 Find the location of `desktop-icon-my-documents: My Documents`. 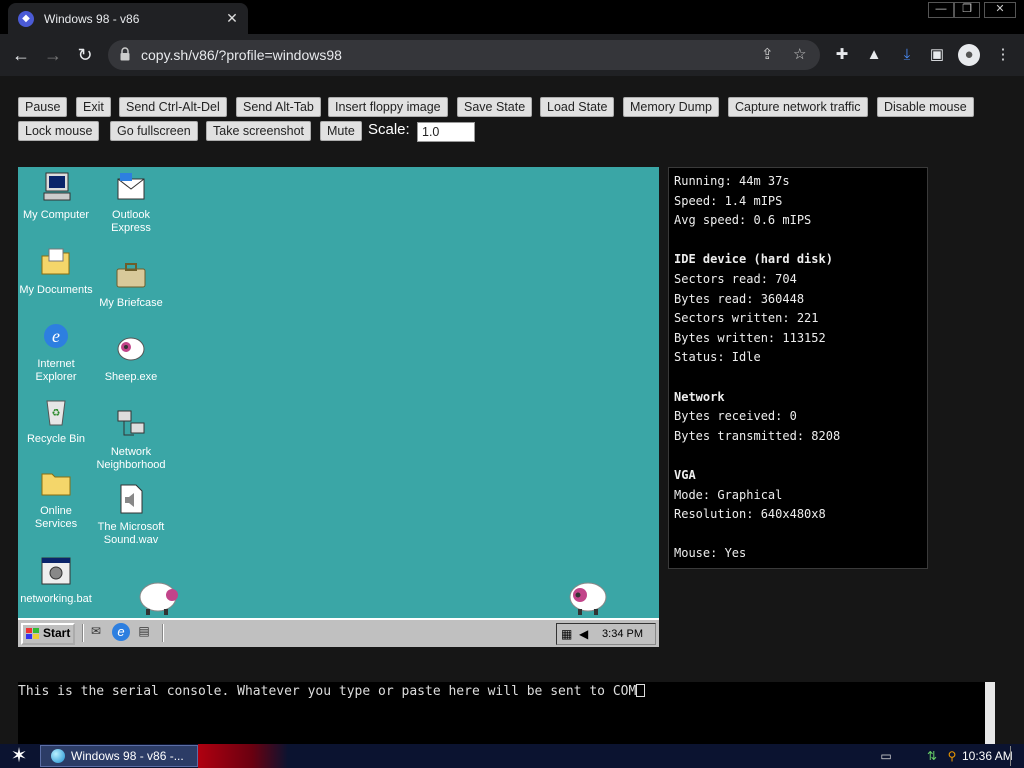

desktop-icon-my-documents: My Documents is located at coordinates (56, 271).